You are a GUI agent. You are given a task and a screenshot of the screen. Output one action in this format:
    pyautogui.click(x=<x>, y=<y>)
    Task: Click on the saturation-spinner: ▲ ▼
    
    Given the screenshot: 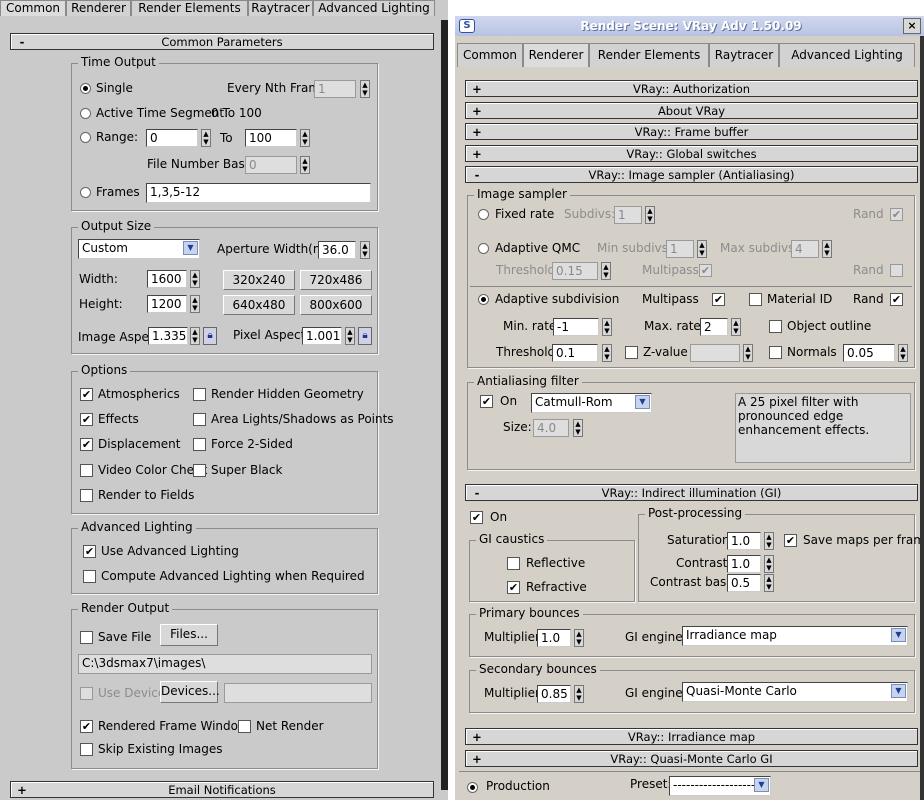 What is the action you would take?
    pyautogui.click(x=769, y=541)
    